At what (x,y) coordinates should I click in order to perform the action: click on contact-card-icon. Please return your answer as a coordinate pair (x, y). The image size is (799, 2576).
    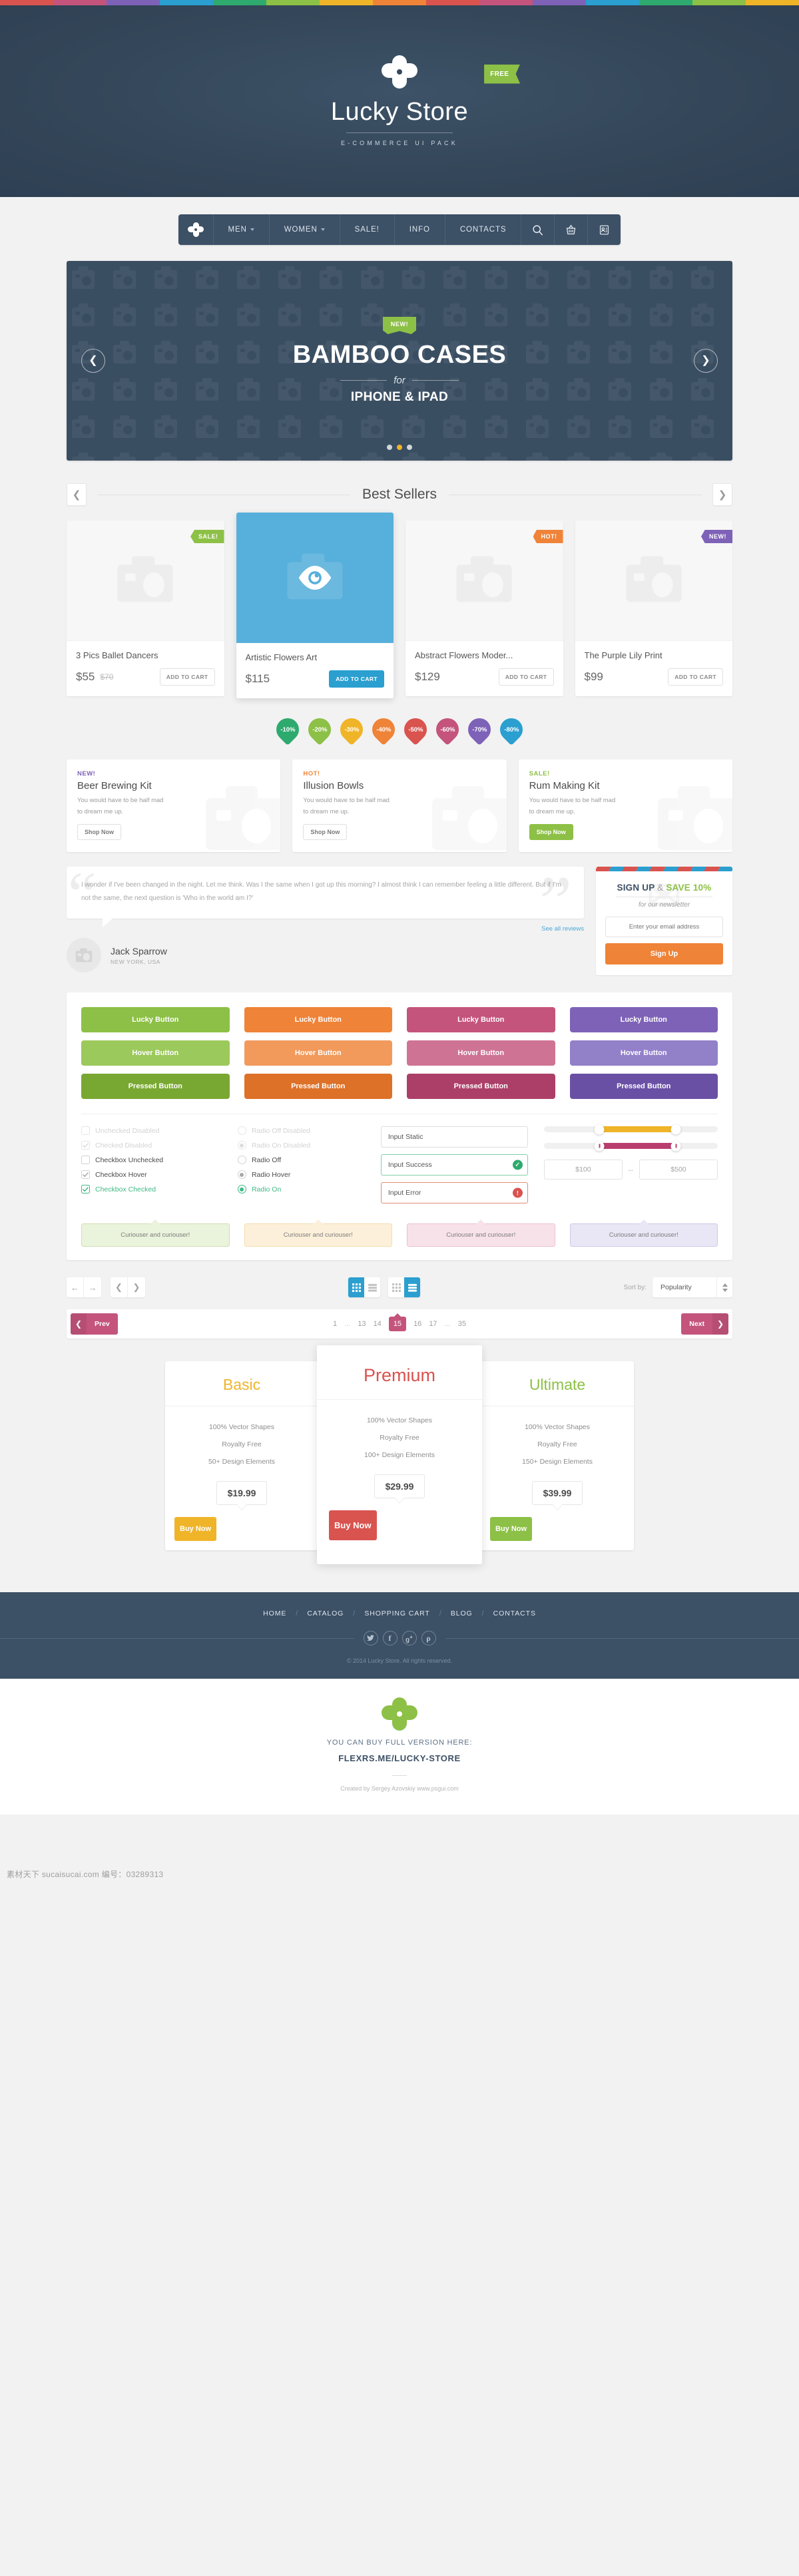
    Looking at the image, I should click on (604, 229).